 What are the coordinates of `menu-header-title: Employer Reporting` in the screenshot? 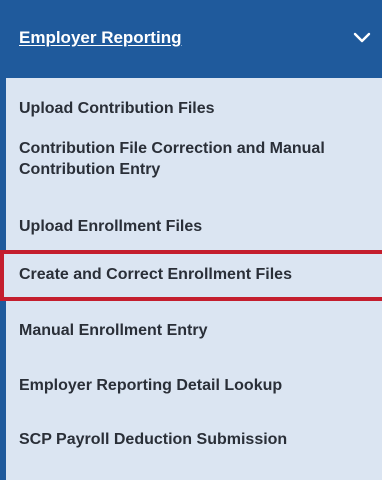 It's located at (100, 38).